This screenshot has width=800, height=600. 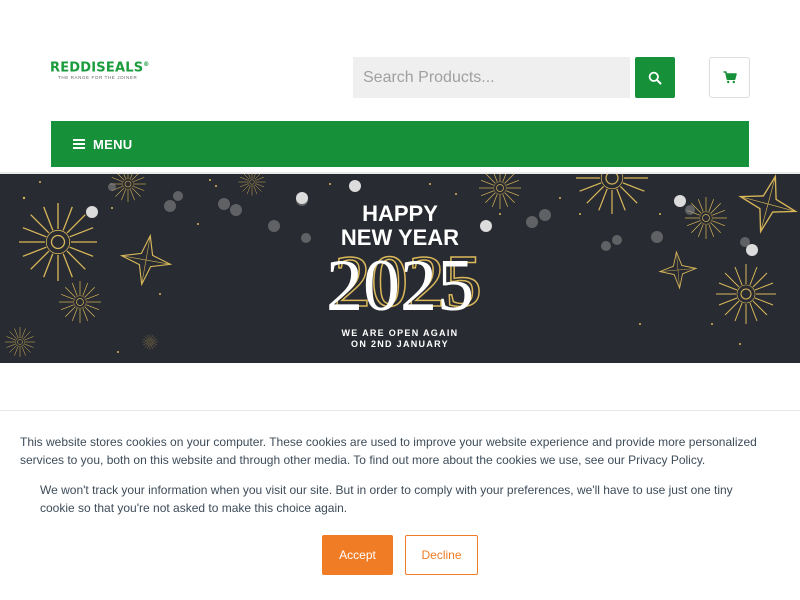 I want to click on cart-button, so click(x=729, y=77).